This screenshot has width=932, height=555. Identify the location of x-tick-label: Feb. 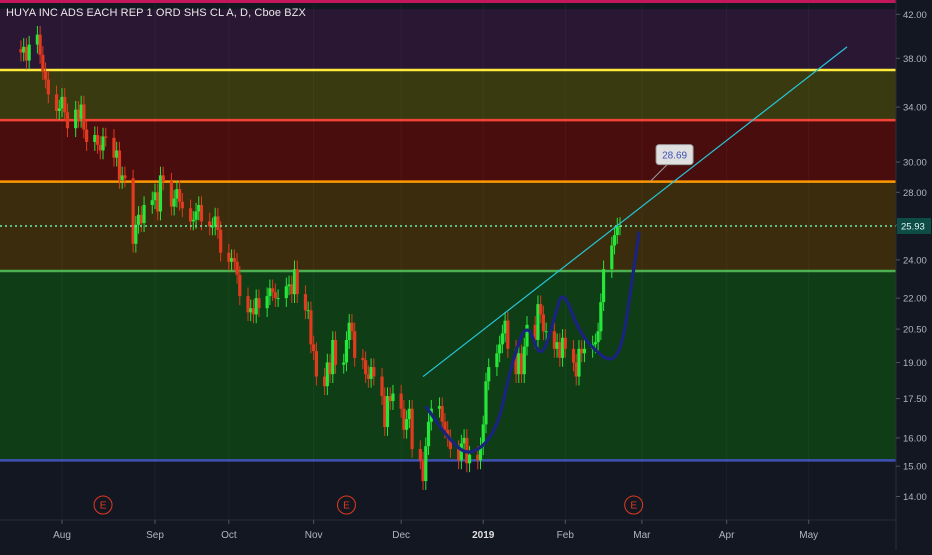
(566, 535).